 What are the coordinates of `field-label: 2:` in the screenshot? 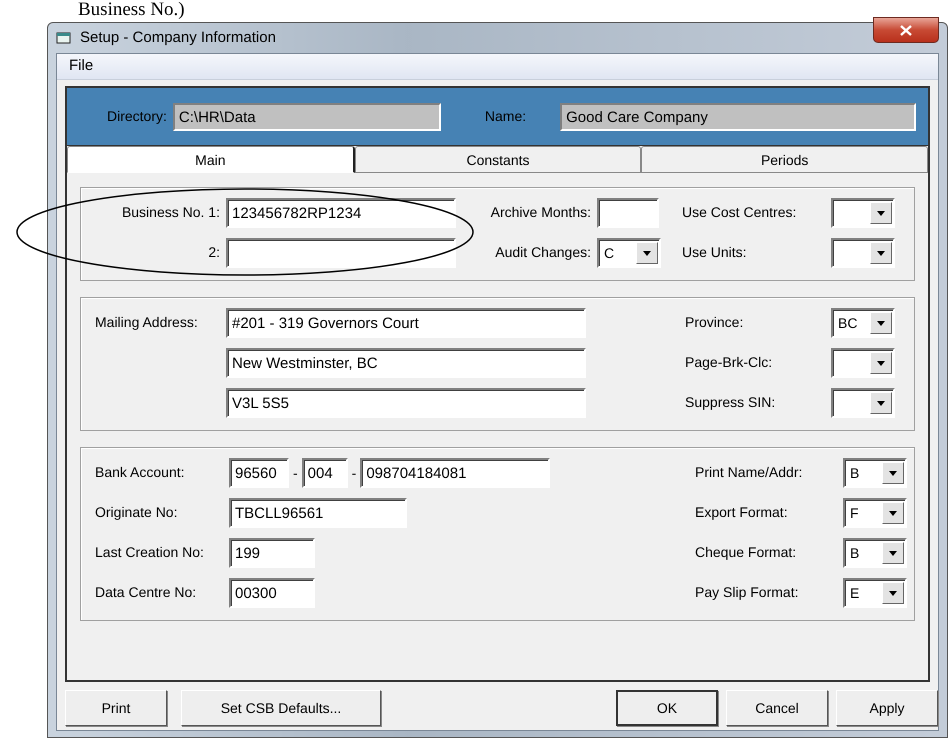 It's located at (213, 252).